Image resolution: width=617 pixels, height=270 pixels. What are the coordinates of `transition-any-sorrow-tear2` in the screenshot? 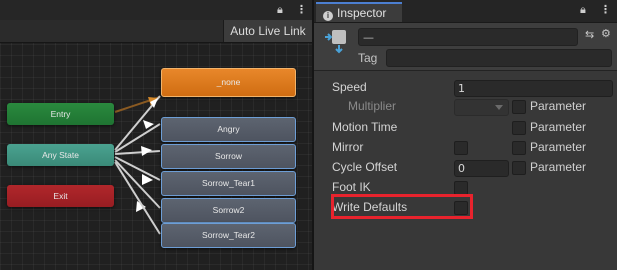 It's located at (137, 198).